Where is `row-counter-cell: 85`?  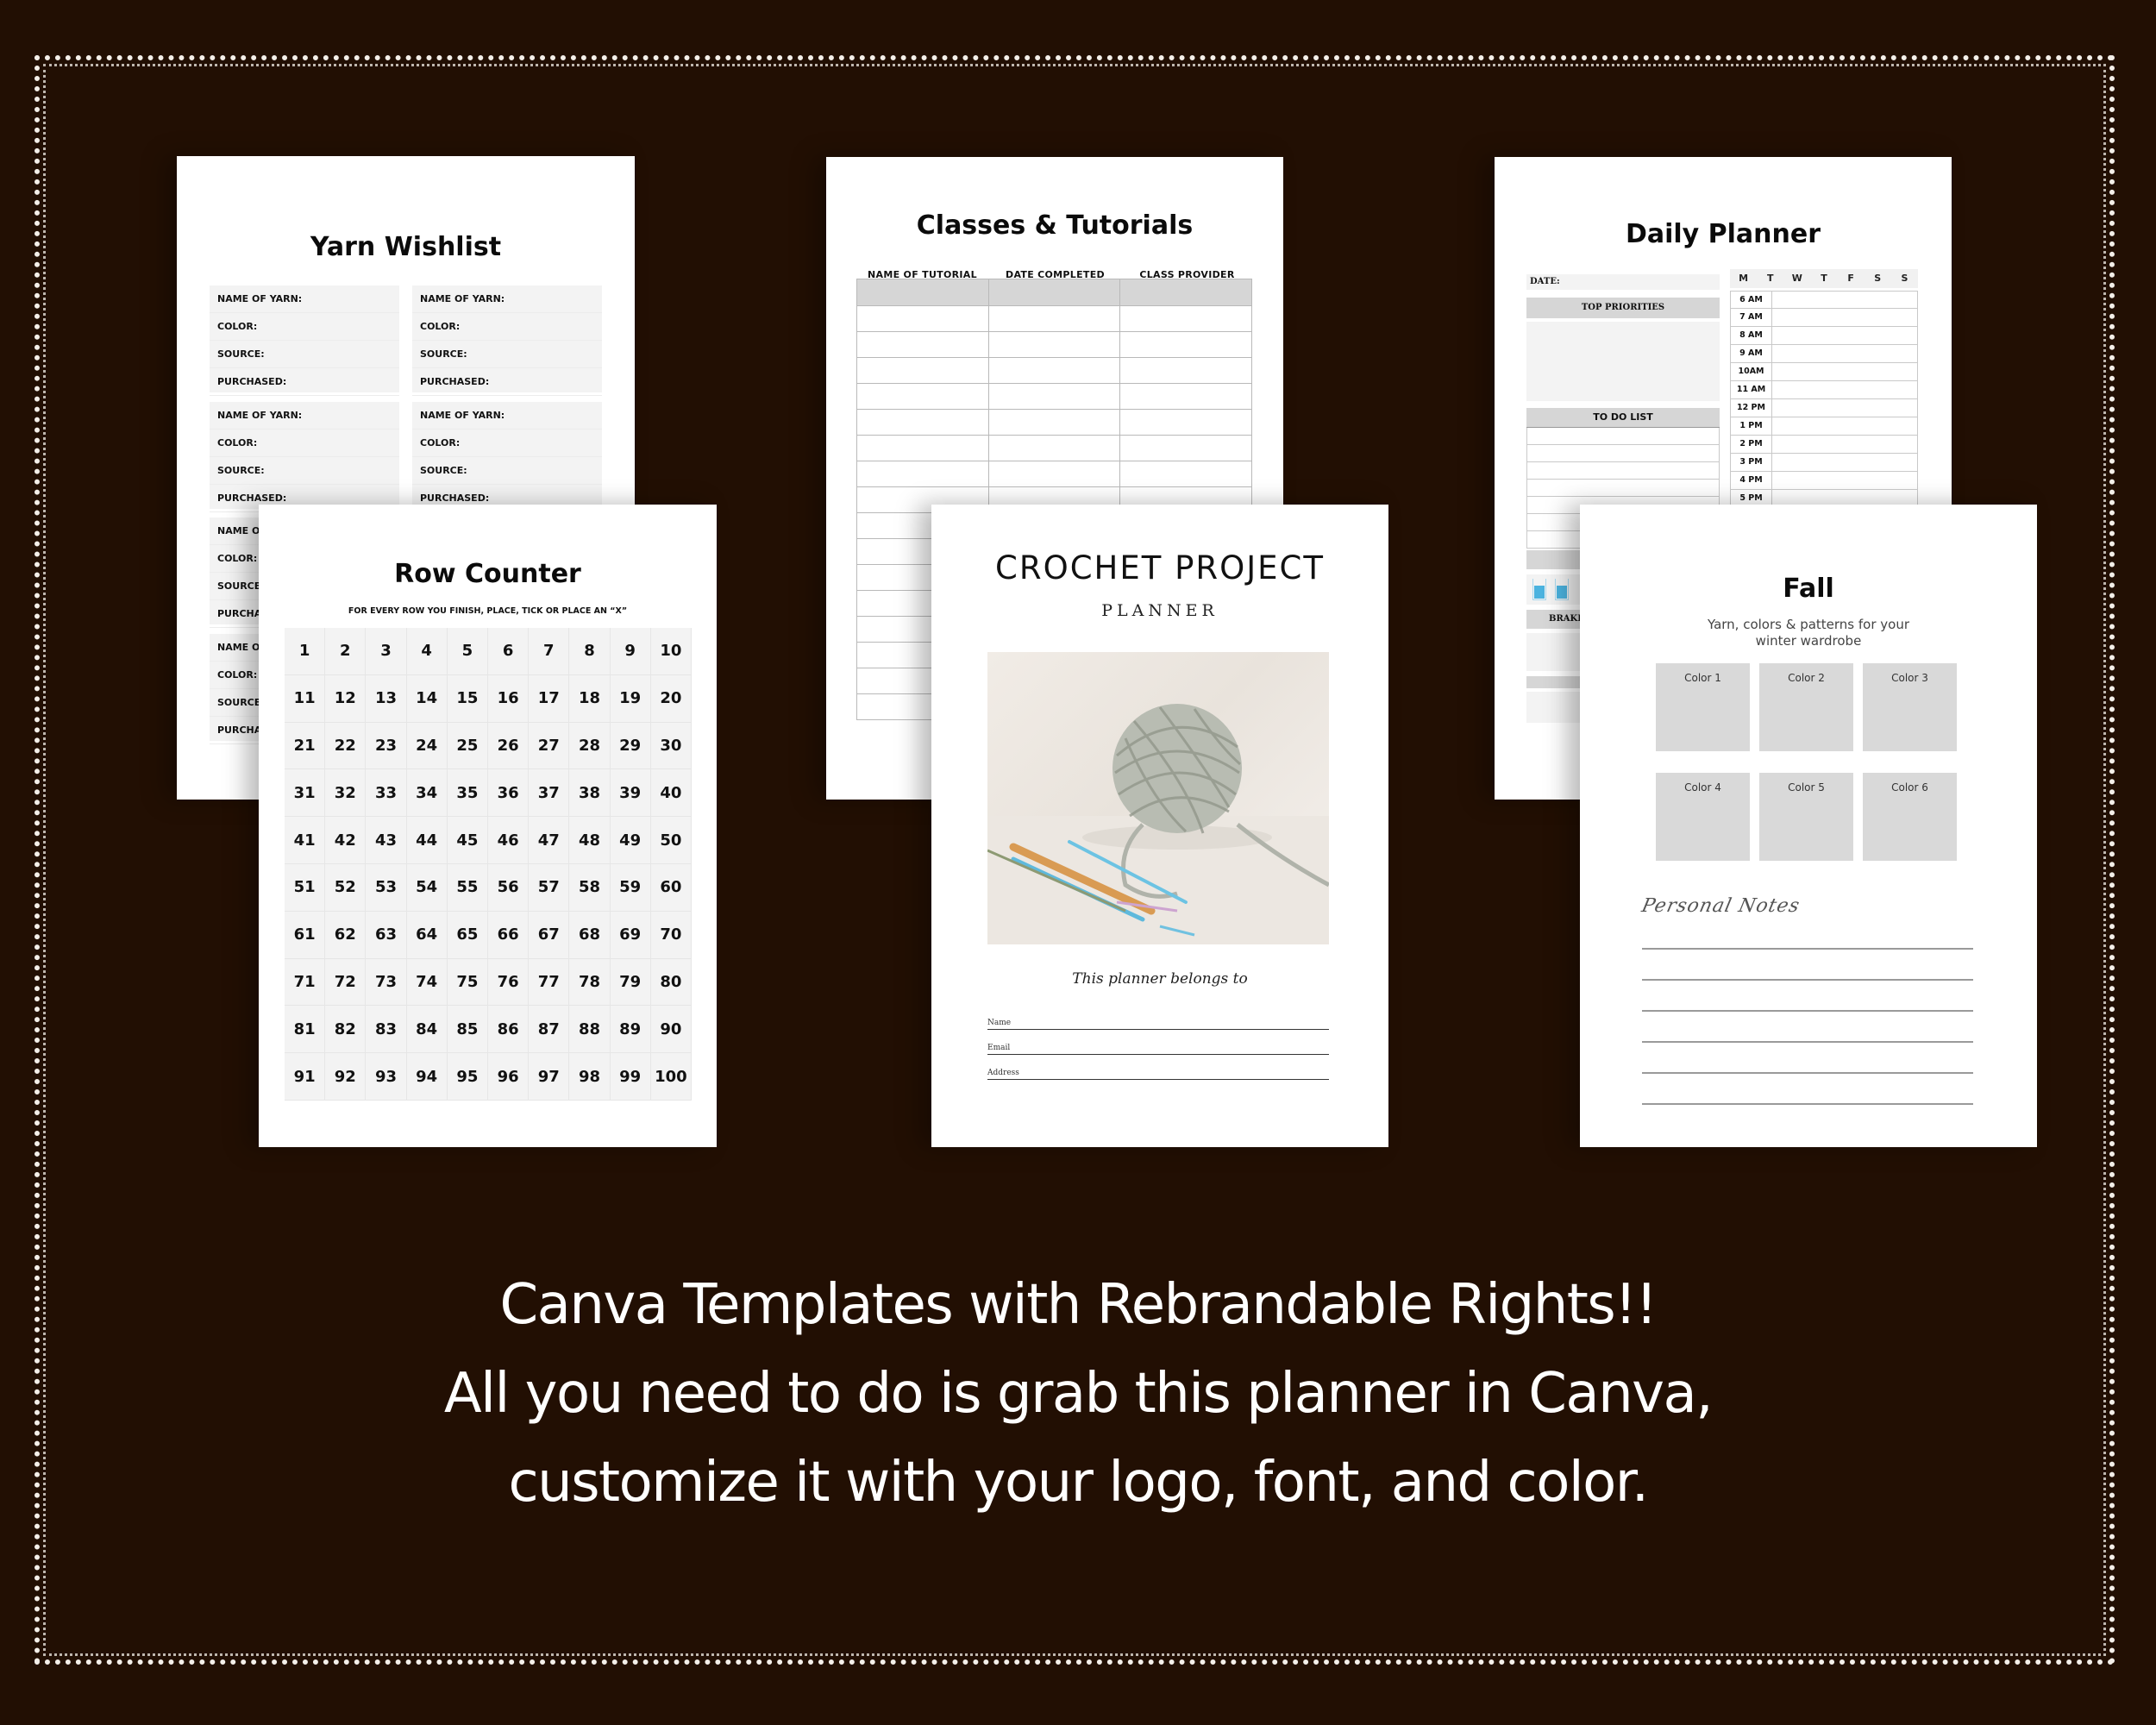 row-counter-cell: 85 is located at coordinates (467, 1030).